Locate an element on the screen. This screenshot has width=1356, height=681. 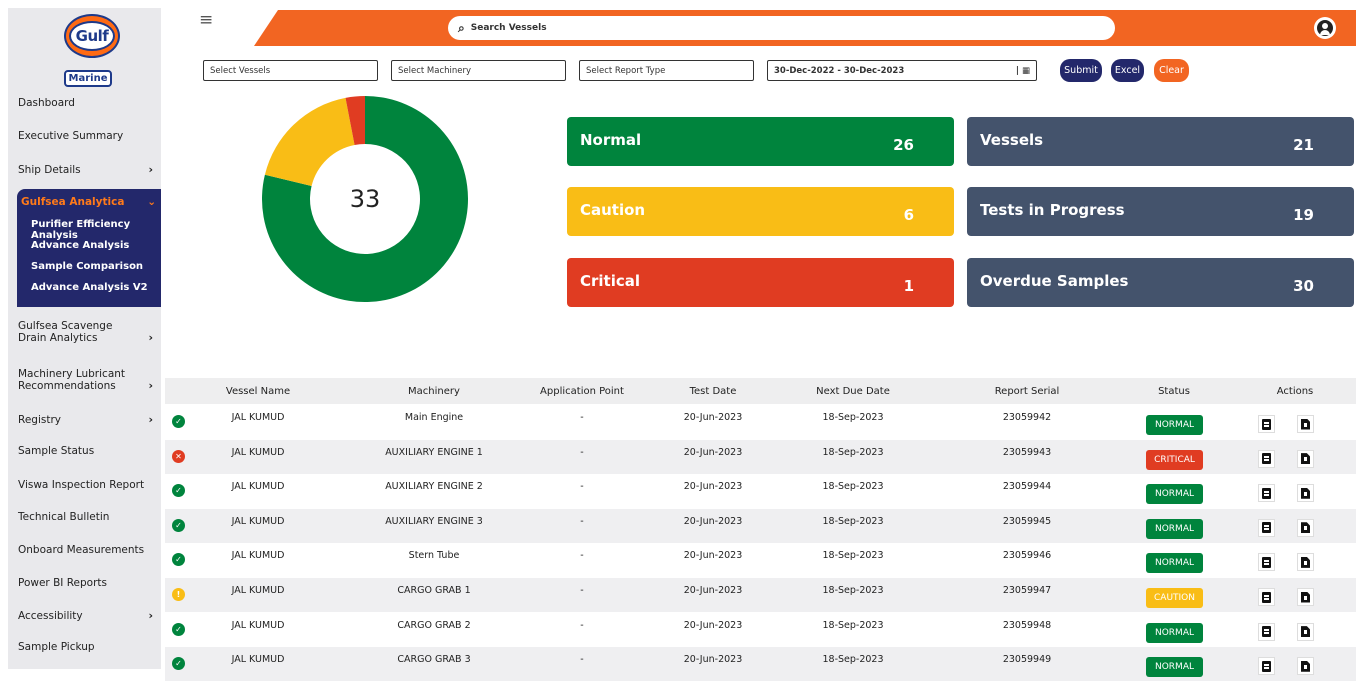
submit-button: Submit is located at coordinates (1081, 70).